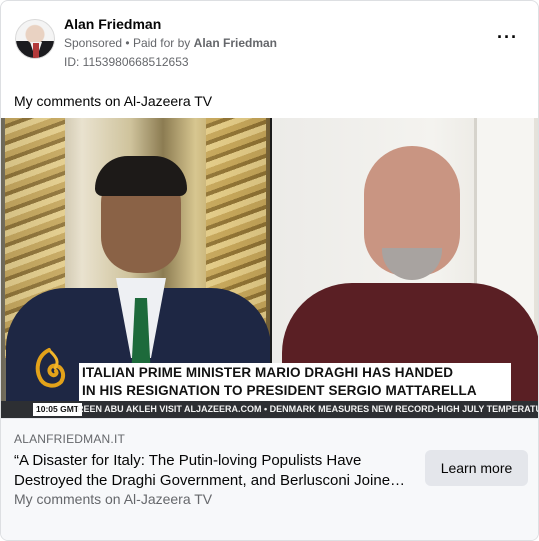  Describe the element at coordinates (235, 43) in the screenshot. I see `paid-for-name: Alan Friedman` at that location.